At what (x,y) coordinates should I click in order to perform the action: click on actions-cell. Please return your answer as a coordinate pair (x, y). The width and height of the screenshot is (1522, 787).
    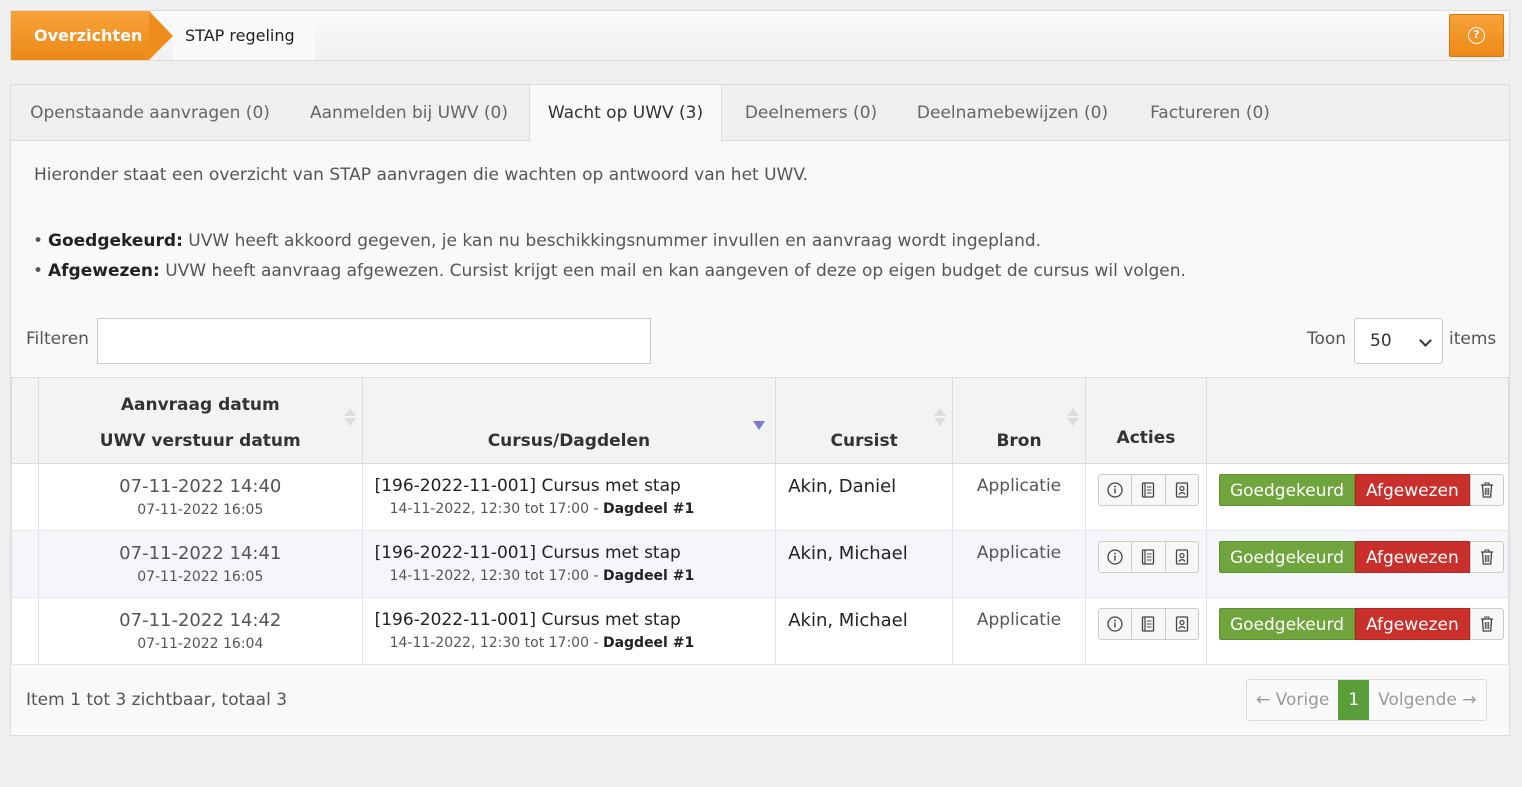
    Looking at the image, I should click on (1145, 497).